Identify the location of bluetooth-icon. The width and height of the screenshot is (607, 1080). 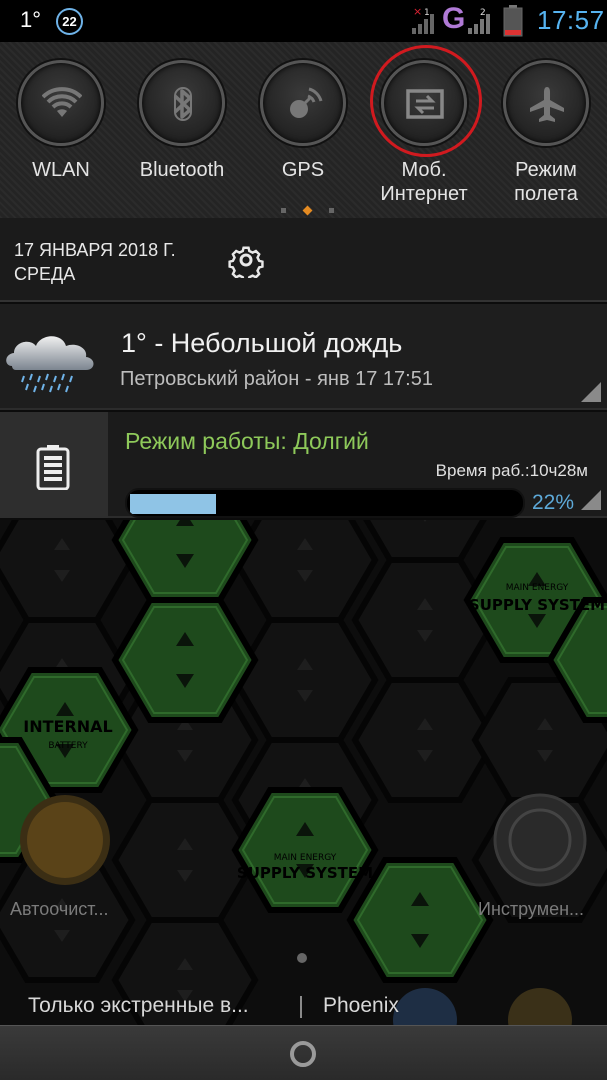
(182, 104).